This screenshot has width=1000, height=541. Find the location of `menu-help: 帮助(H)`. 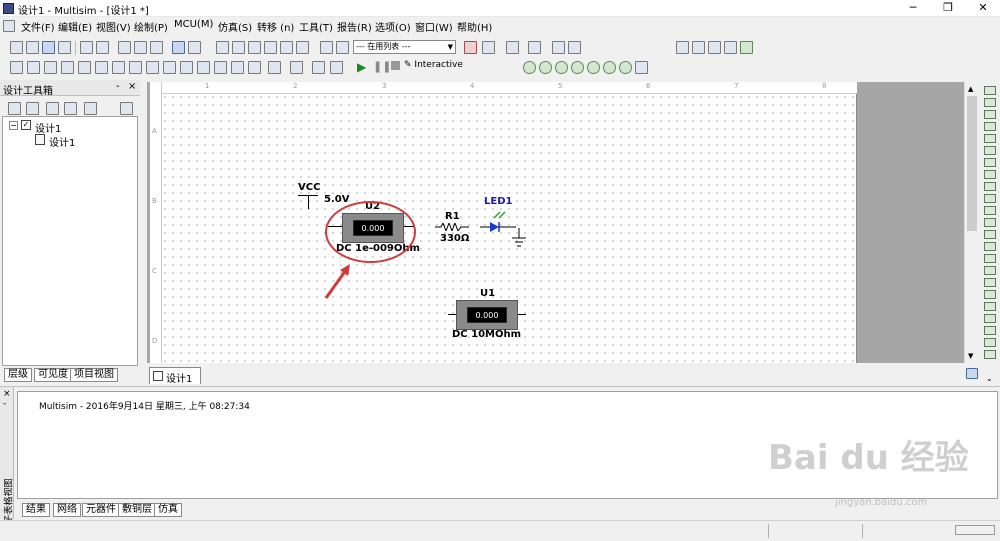

menu-help: 帮助(H) is located at coordinates (474, 26).